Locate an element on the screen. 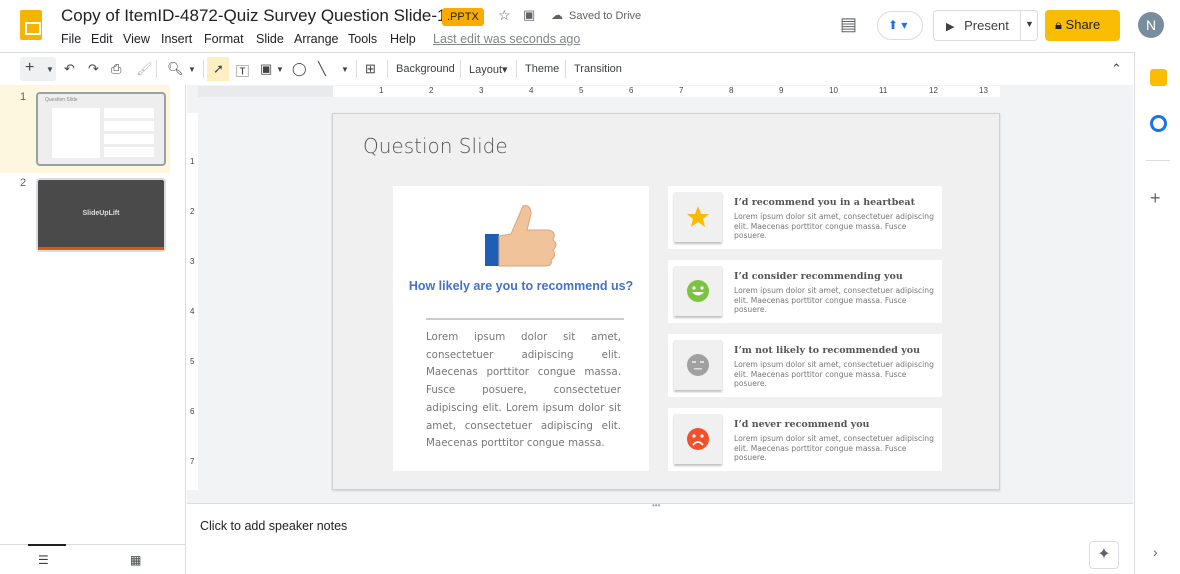 This screenshot has width=1180, height=574. thumb-title: Question Slide is located at coordinates (61, 100).